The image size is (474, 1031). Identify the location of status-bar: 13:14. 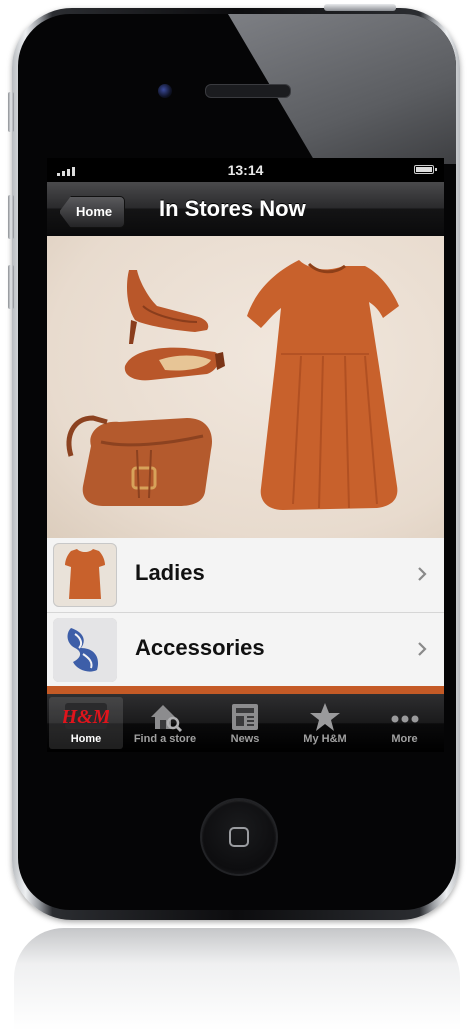
(245, 170).